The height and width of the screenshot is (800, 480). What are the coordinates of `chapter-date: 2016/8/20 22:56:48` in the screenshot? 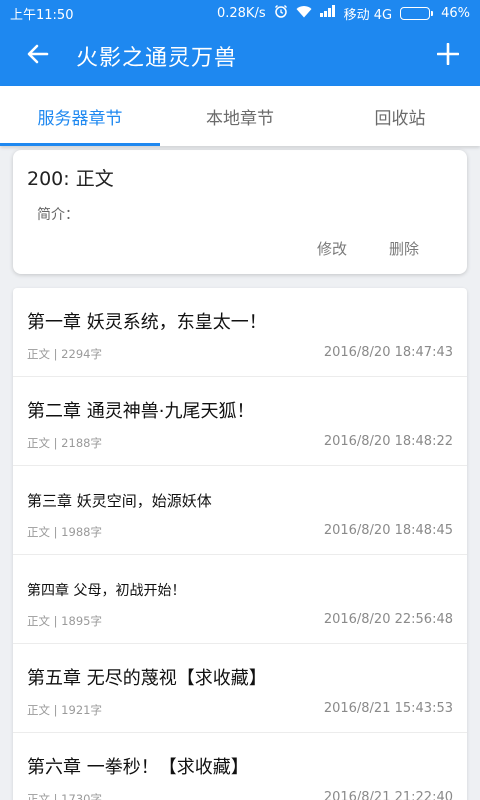 It's located at (388, 619).